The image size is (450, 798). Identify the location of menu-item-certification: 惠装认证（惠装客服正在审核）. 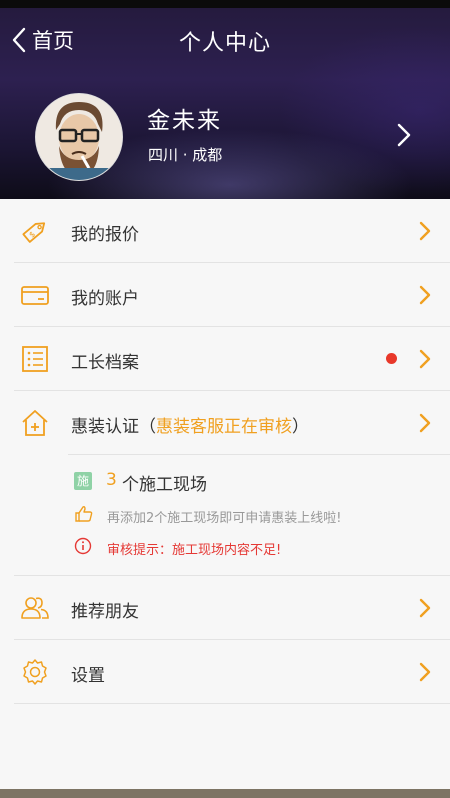
(232, 422).